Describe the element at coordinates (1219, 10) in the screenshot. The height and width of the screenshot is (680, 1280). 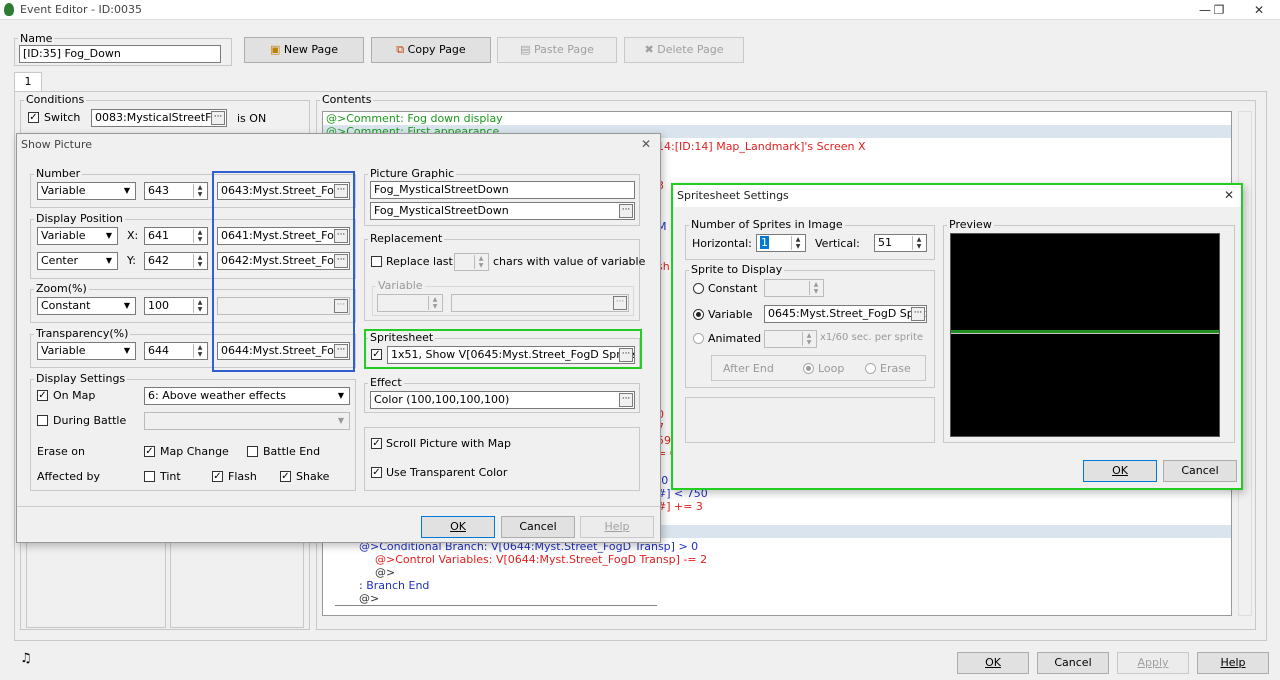
I see `restore-icon: ❐` at that location.